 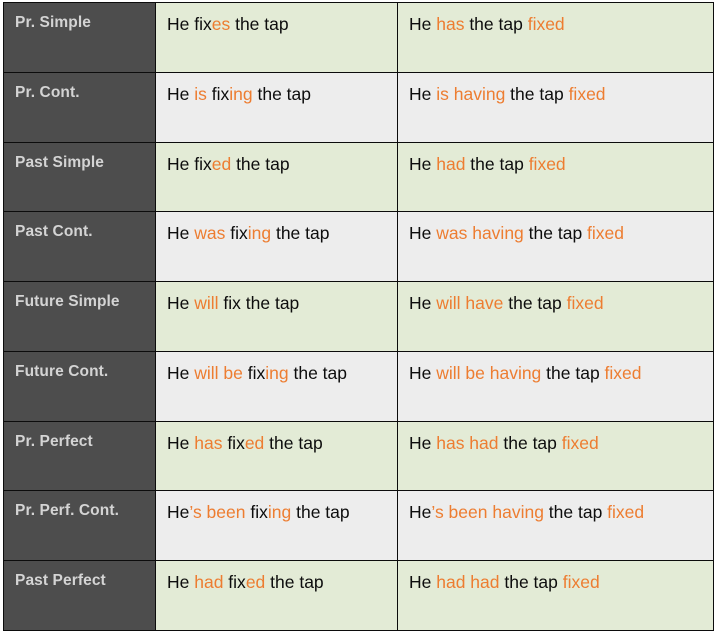 I want to click on active-sentence-text: He fixes the tap, so click(x=228, y=24).